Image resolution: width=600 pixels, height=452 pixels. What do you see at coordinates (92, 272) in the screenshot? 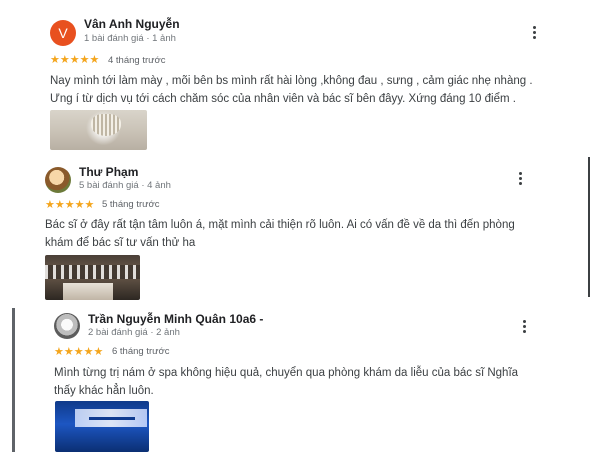
I see `ceiling-lights-image` at bounding box center [92, 272].